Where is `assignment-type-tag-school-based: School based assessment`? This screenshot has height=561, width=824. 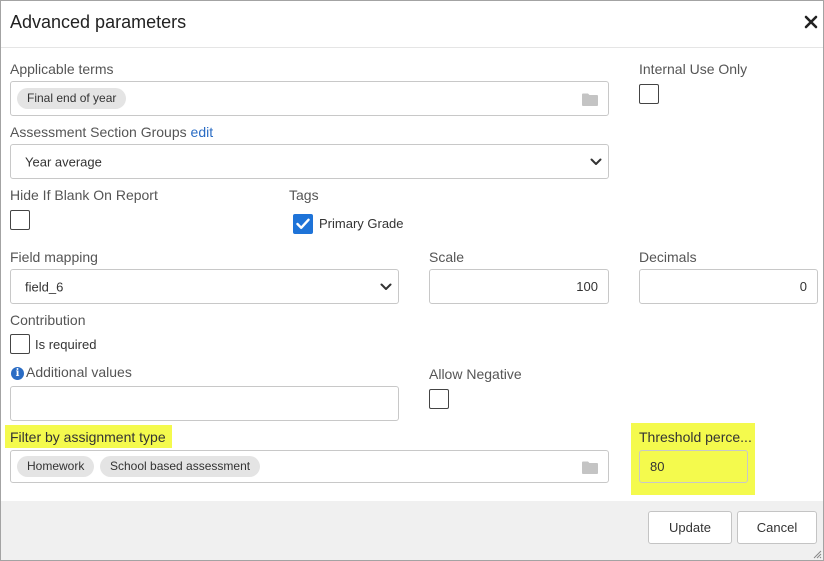 assignment-type-tag-school-based: School based assessment is located at coordinates (180, 466).